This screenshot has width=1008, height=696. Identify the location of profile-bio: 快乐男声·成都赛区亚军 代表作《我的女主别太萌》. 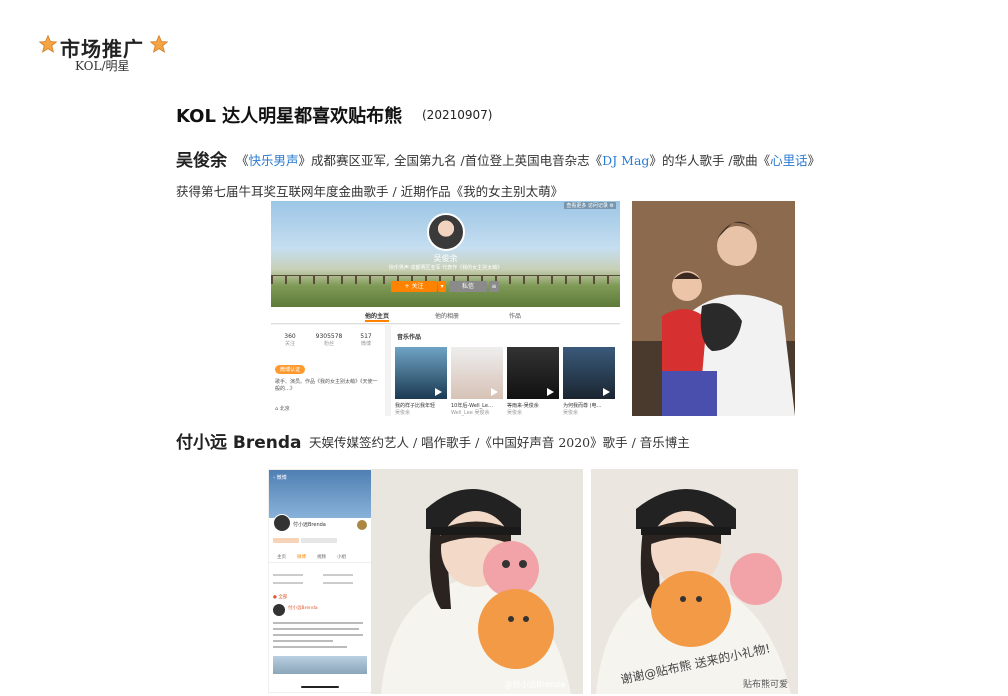
(445, 268).